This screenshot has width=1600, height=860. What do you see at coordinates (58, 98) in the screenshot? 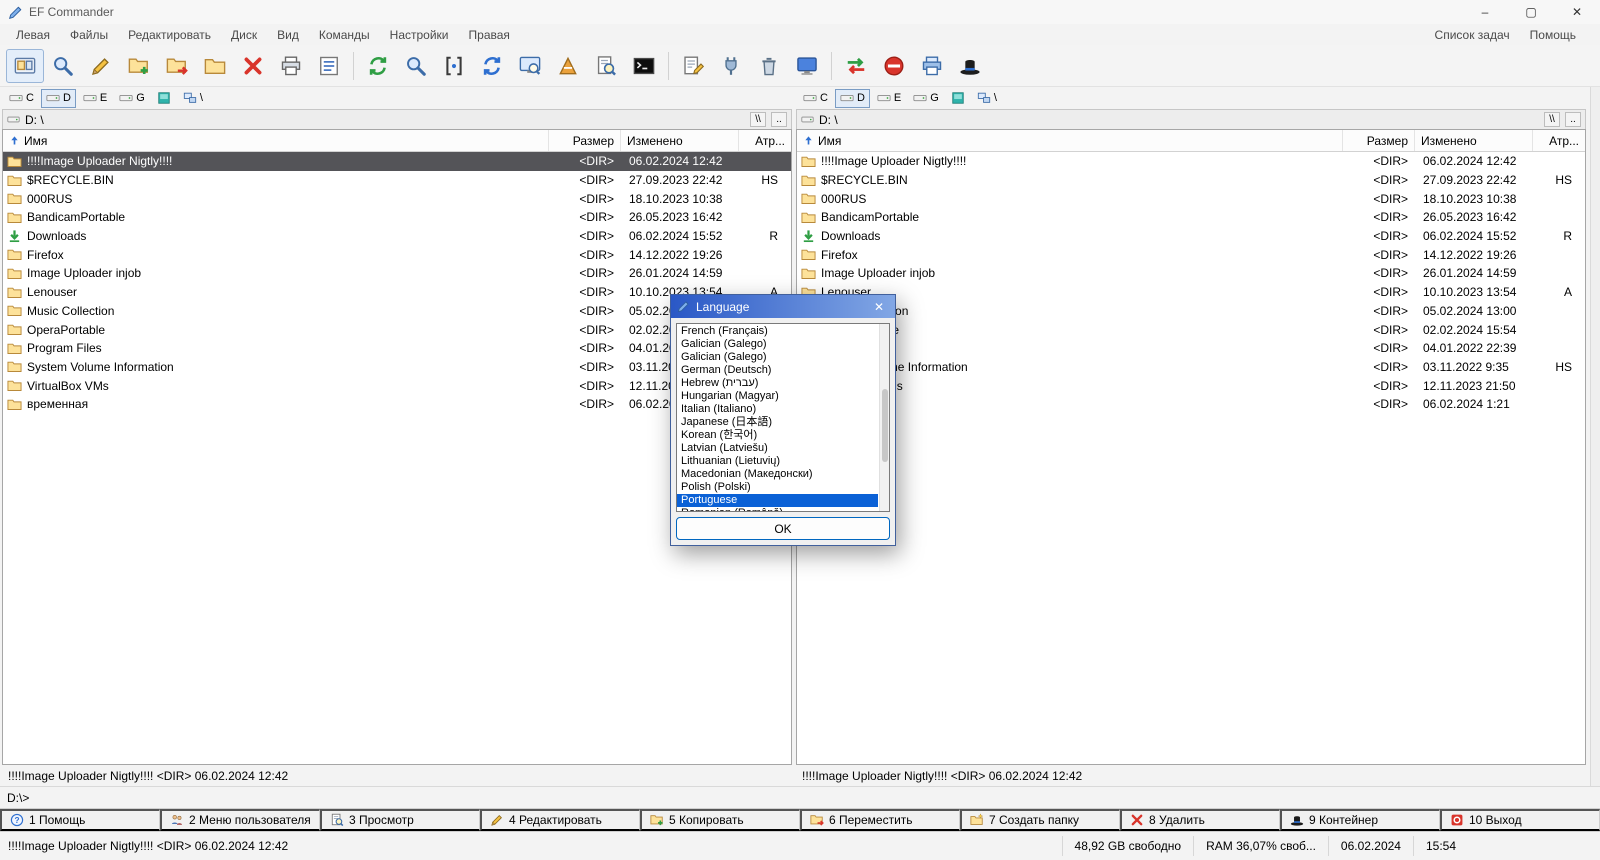
I see `drive-d-button: D` at bounding box center [58, 98].